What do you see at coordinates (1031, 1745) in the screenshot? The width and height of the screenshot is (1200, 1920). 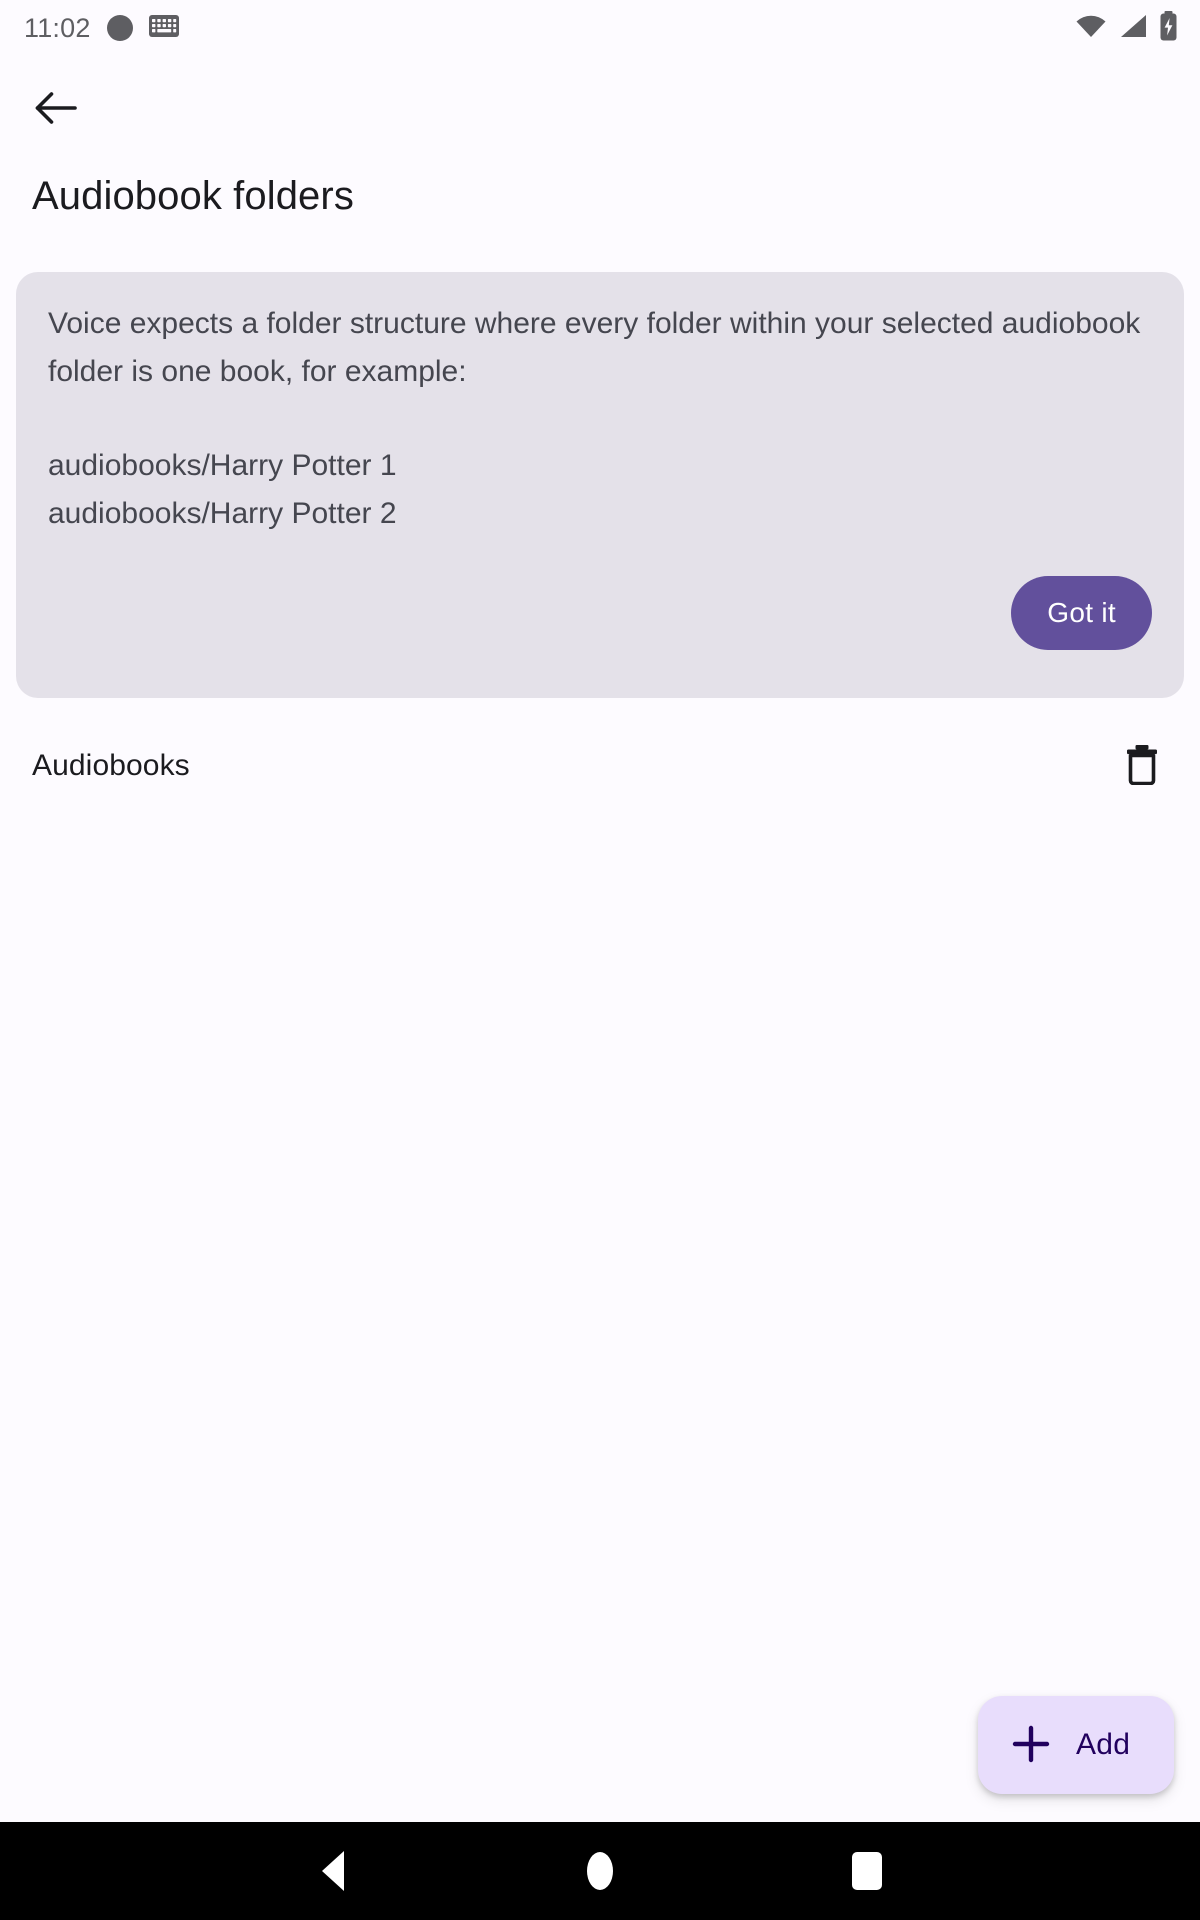 I see `plus-icon` at bounding box center [1031, 1745].